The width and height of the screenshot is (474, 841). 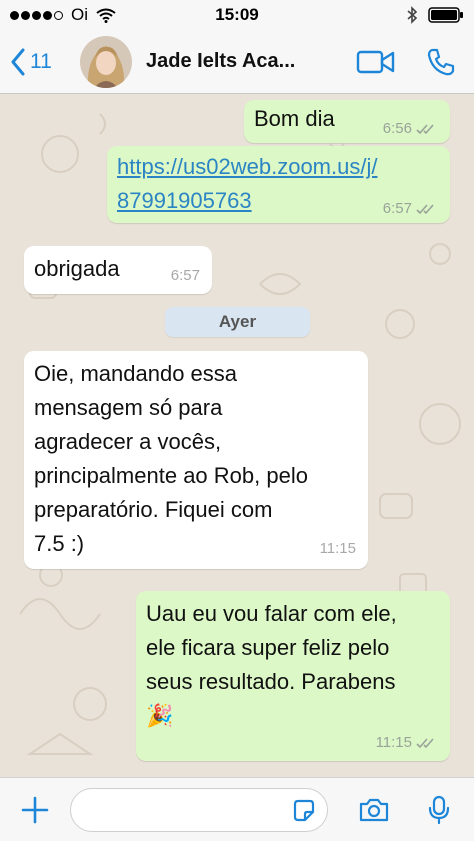 I want to click on message-text: Bom dia, so click(x=294, y=118).